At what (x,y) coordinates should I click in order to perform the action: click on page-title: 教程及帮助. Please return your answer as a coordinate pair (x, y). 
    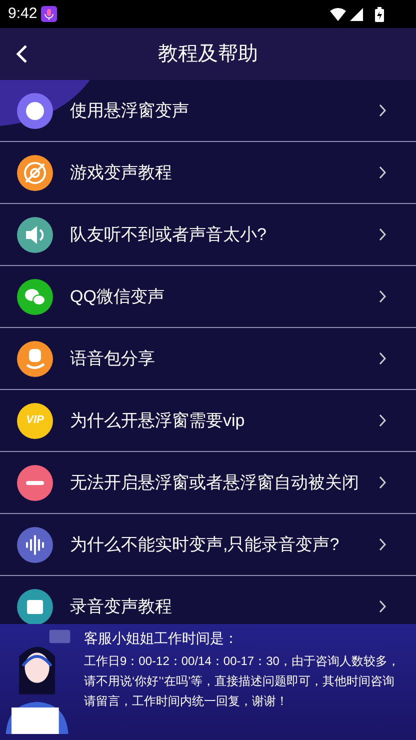
    Looking at the image, I should click on (208, 54).